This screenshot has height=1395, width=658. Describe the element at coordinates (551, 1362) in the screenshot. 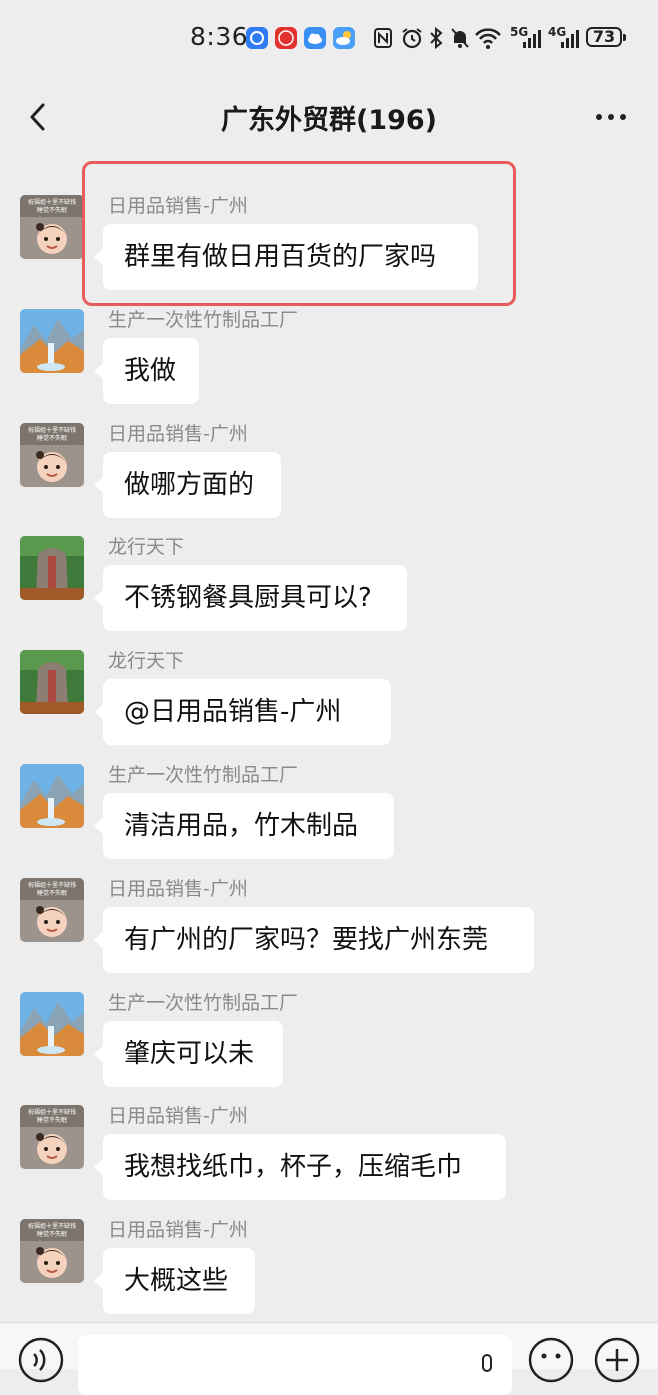

I see `emoji-button` at that location.